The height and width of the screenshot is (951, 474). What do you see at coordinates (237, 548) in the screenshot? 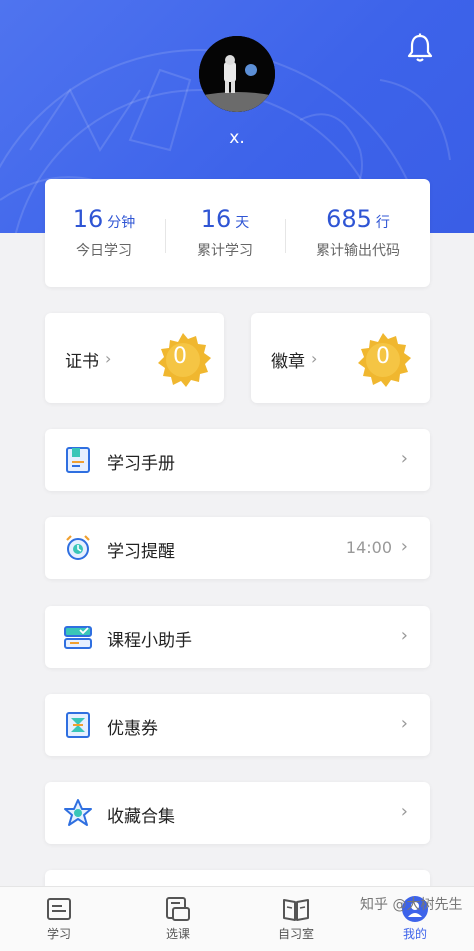
I see `menu-item-reminder: 学习提醒 14:00 ›` at bounding box center [237, 548].